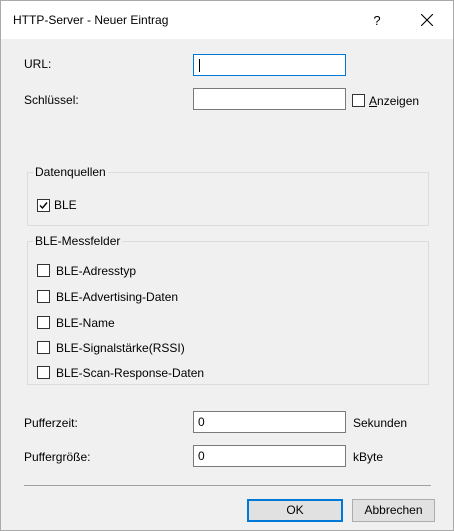 The width and height of the screenshot is (454, 531). What do you see at coordinates (43, 296) in the screenshot?
I see `ble-advertising-data-checkbox` at bounding box center [43, 296].